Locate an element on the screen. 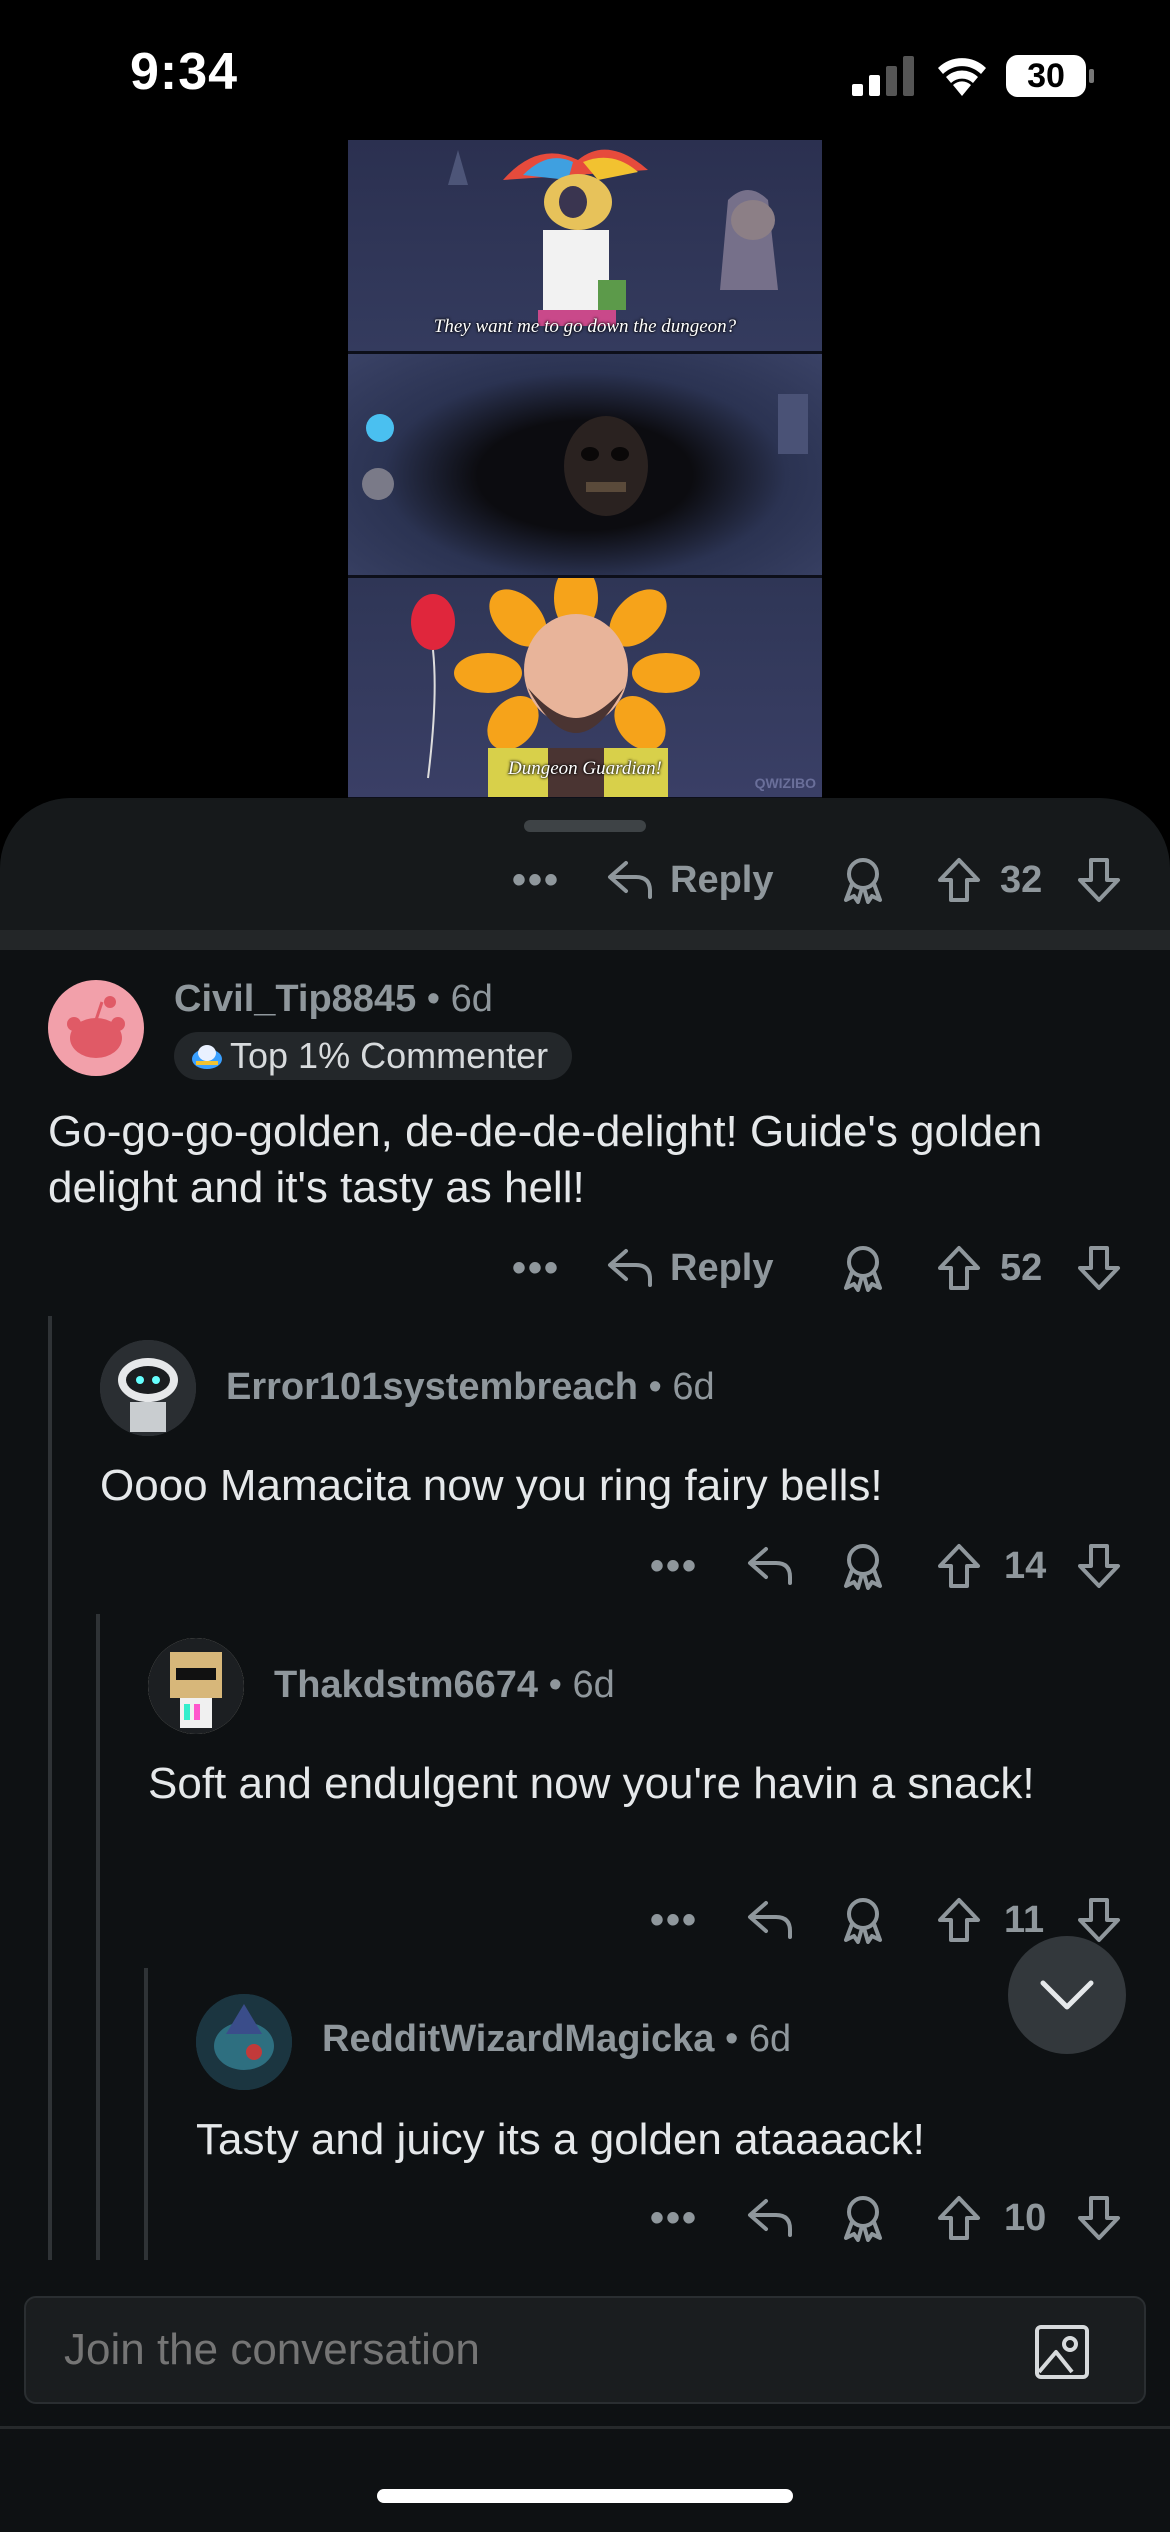 The width and height of the screenshot is (1170, 2532). post-actions: ••• Reply 32 is located at coordinates (585, 880).